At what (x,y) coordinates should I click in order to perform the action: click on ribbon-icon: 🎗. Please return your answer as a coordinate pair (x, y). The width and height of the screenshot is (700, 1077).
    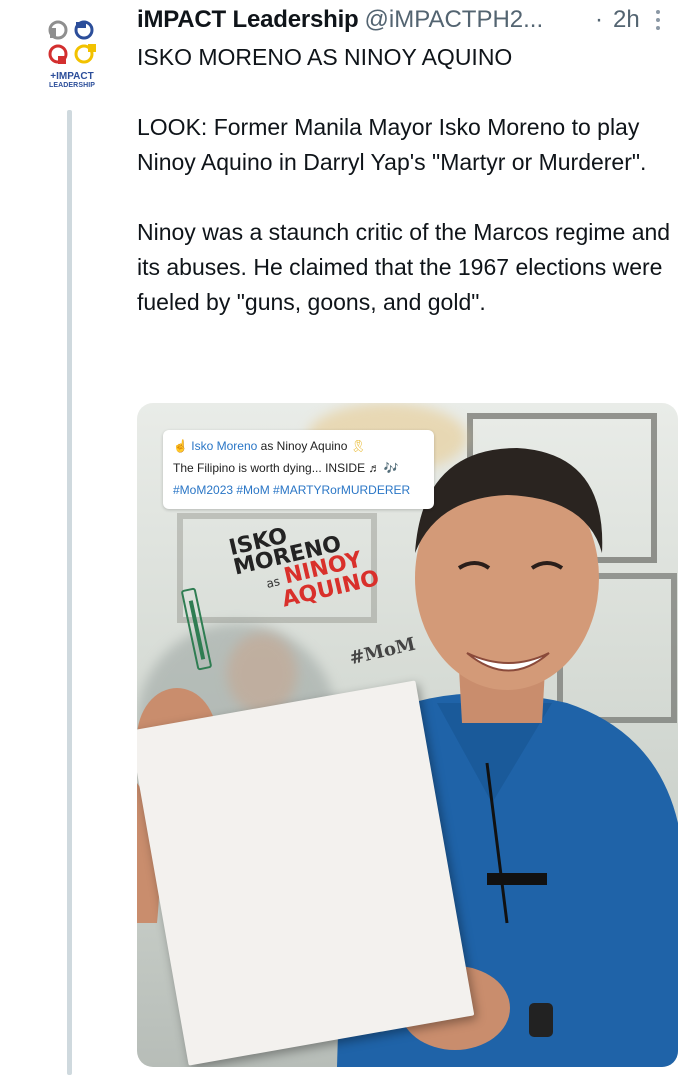
    Looking at the image, I should click on (358, 446).